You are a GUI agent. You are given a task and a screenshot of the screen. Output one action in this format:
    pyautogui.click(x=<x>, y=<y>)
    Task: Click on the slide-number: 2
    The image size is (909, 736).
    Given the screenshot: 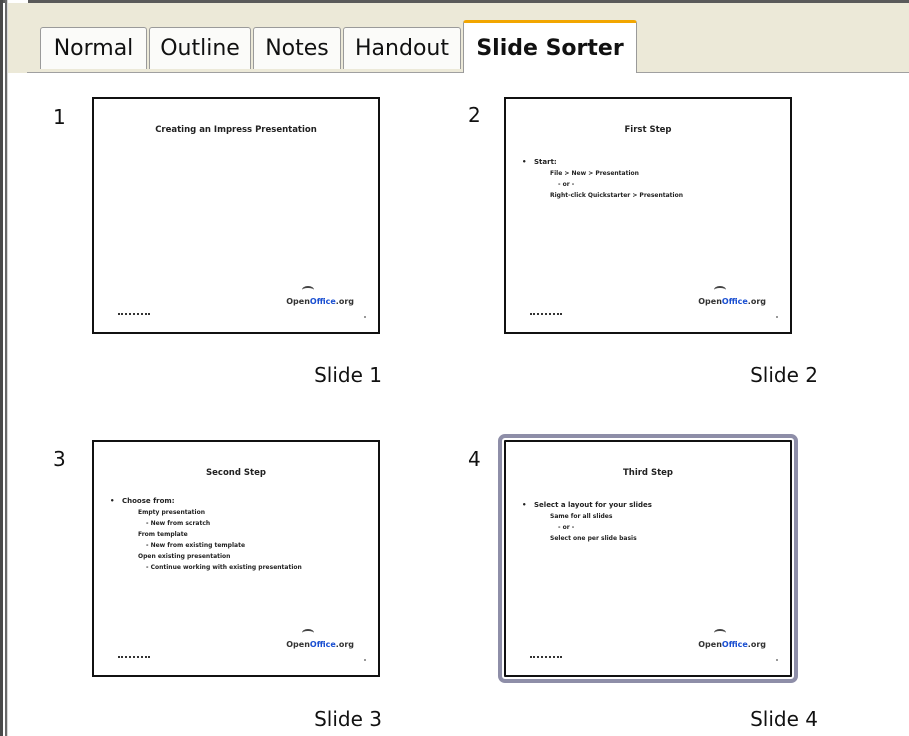 What is the action you would take?
    pyautogui.click(x=474, y=115)
    